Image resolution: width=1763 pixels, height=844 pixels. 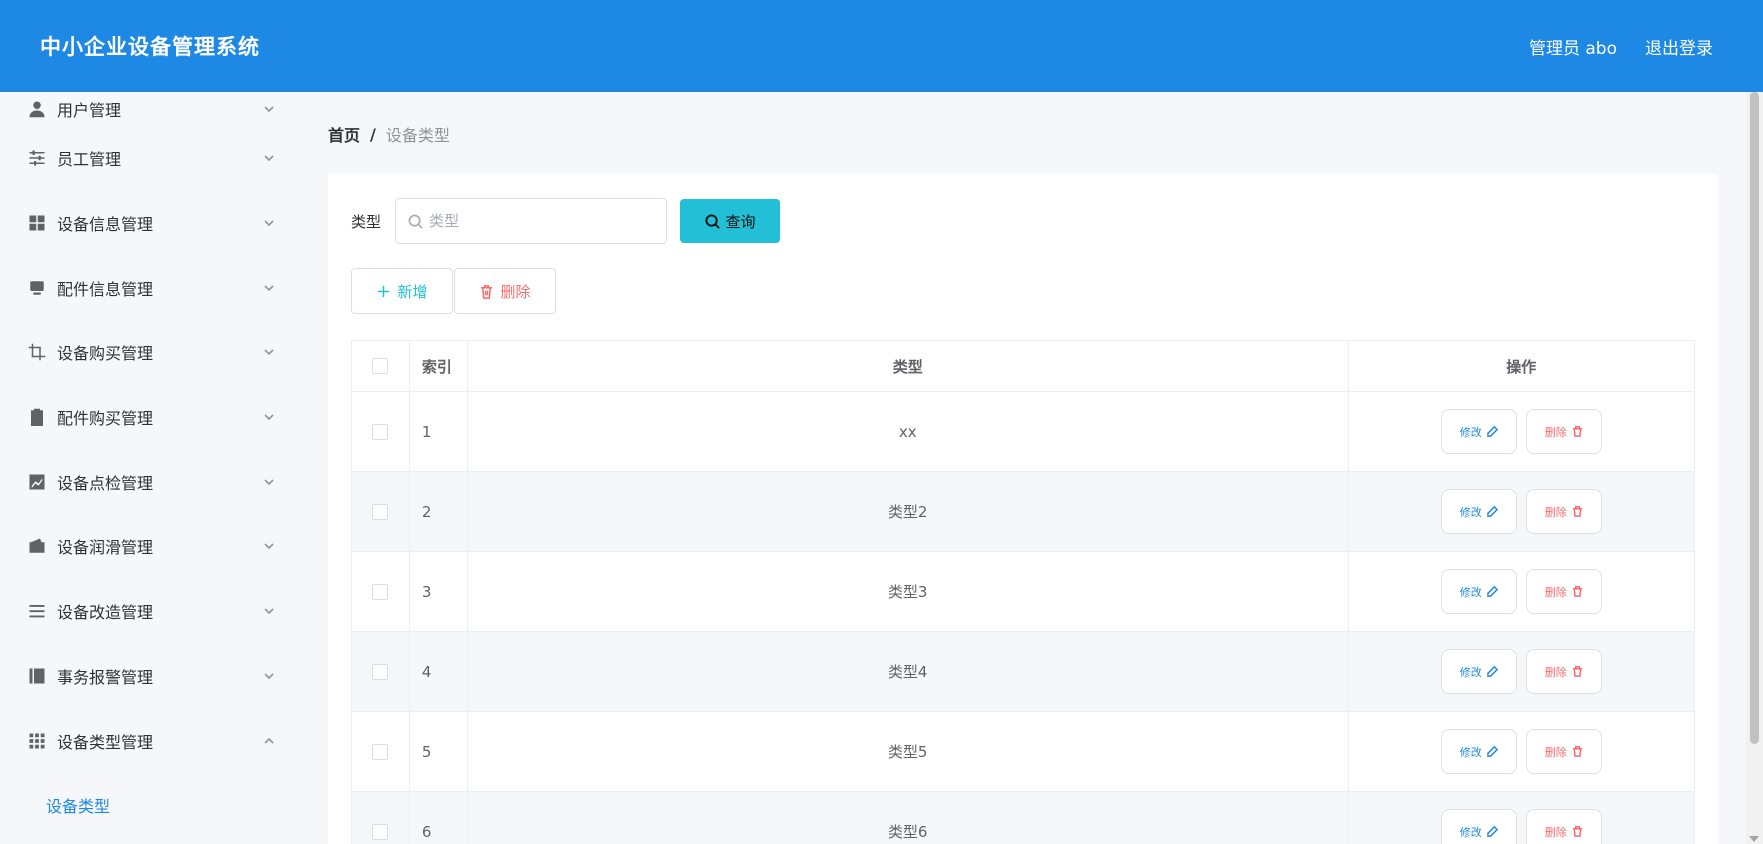 What do you see at coordinates (105, 354) in the screenshot?
I see `sidebar-item-label: 设备购买管理` at bounding box center [105, 354].